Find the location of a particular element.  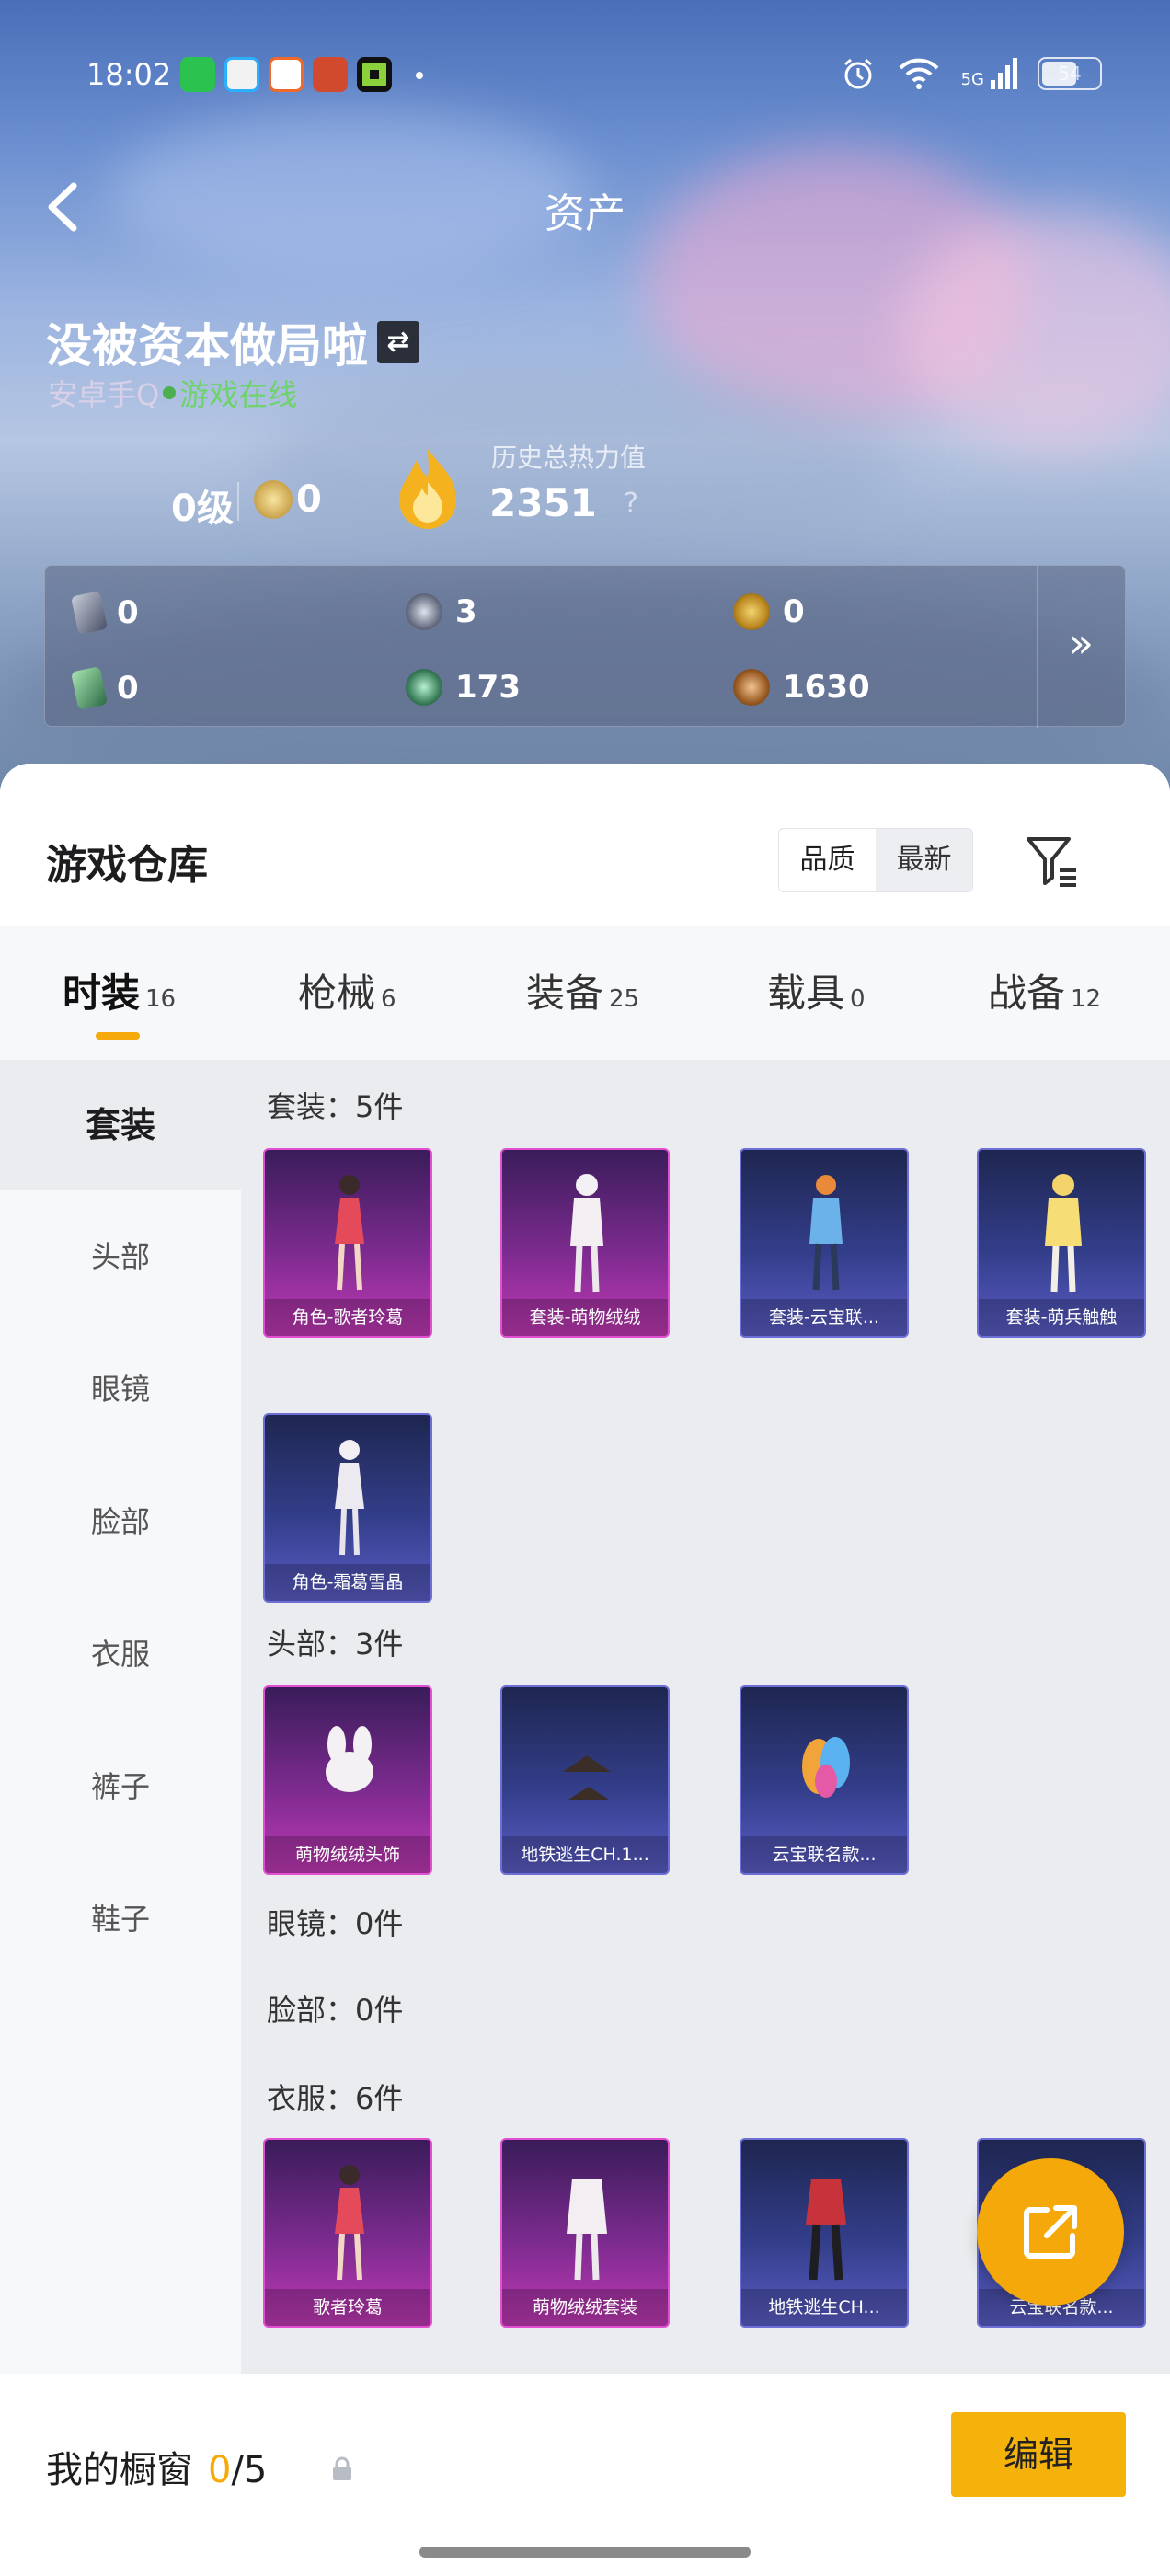

item-card: 萌物绒绒套装 is located at coordinates (585, 2233).